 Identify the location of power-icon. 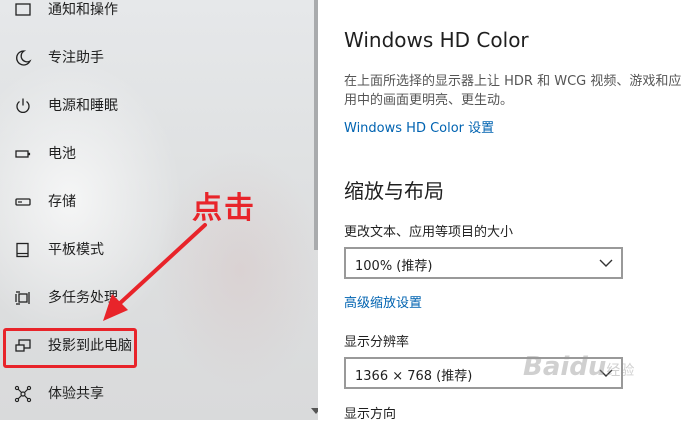
(23, 106).